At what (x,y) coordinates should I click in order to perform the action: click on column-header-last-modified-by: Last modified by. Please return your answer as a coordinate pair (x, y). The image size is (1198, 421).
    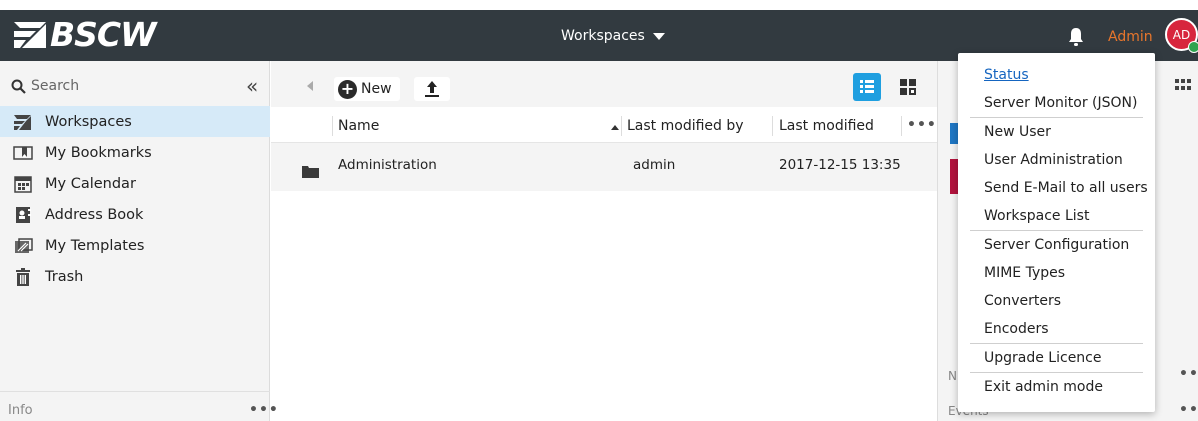
    Looking at the image, I should click on (685, 126).